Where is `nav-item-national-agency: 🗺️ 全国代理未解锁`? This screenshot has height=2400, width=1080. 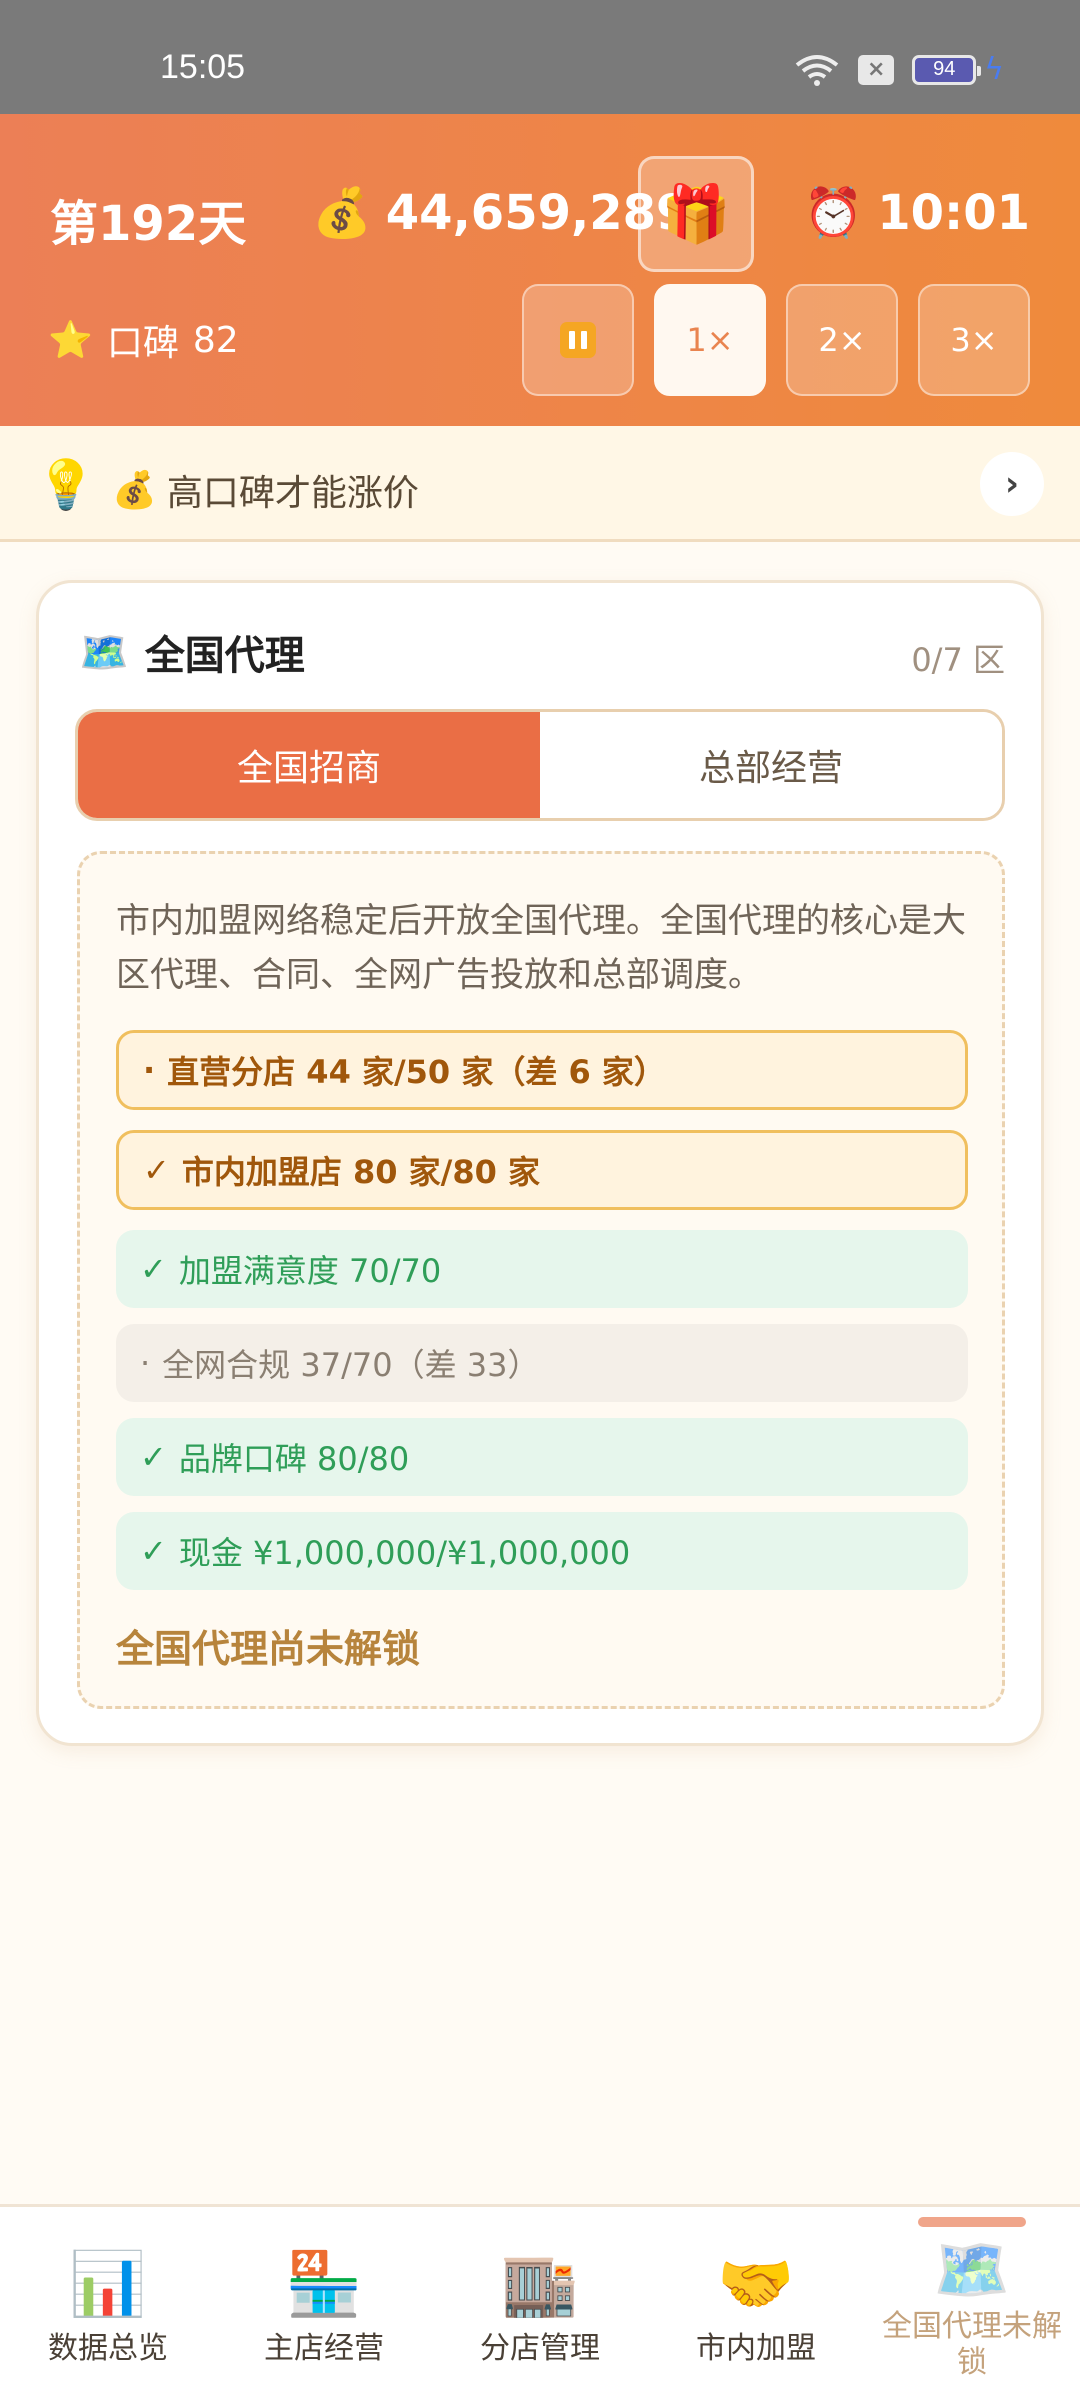 nav-item-national-agency: 🗺️ 全国代理未解锁 is located at coordinates (972, 2303).